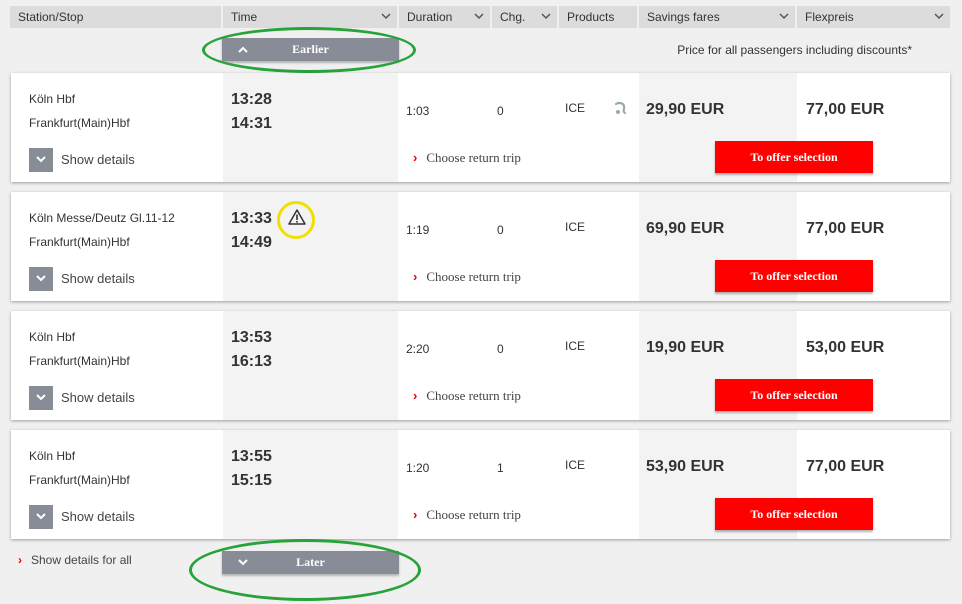 The image size is (962, 604). Describe the element at coordinates (251, 480) in the screenshot. I see `arrival-time: 15:15` at that location.